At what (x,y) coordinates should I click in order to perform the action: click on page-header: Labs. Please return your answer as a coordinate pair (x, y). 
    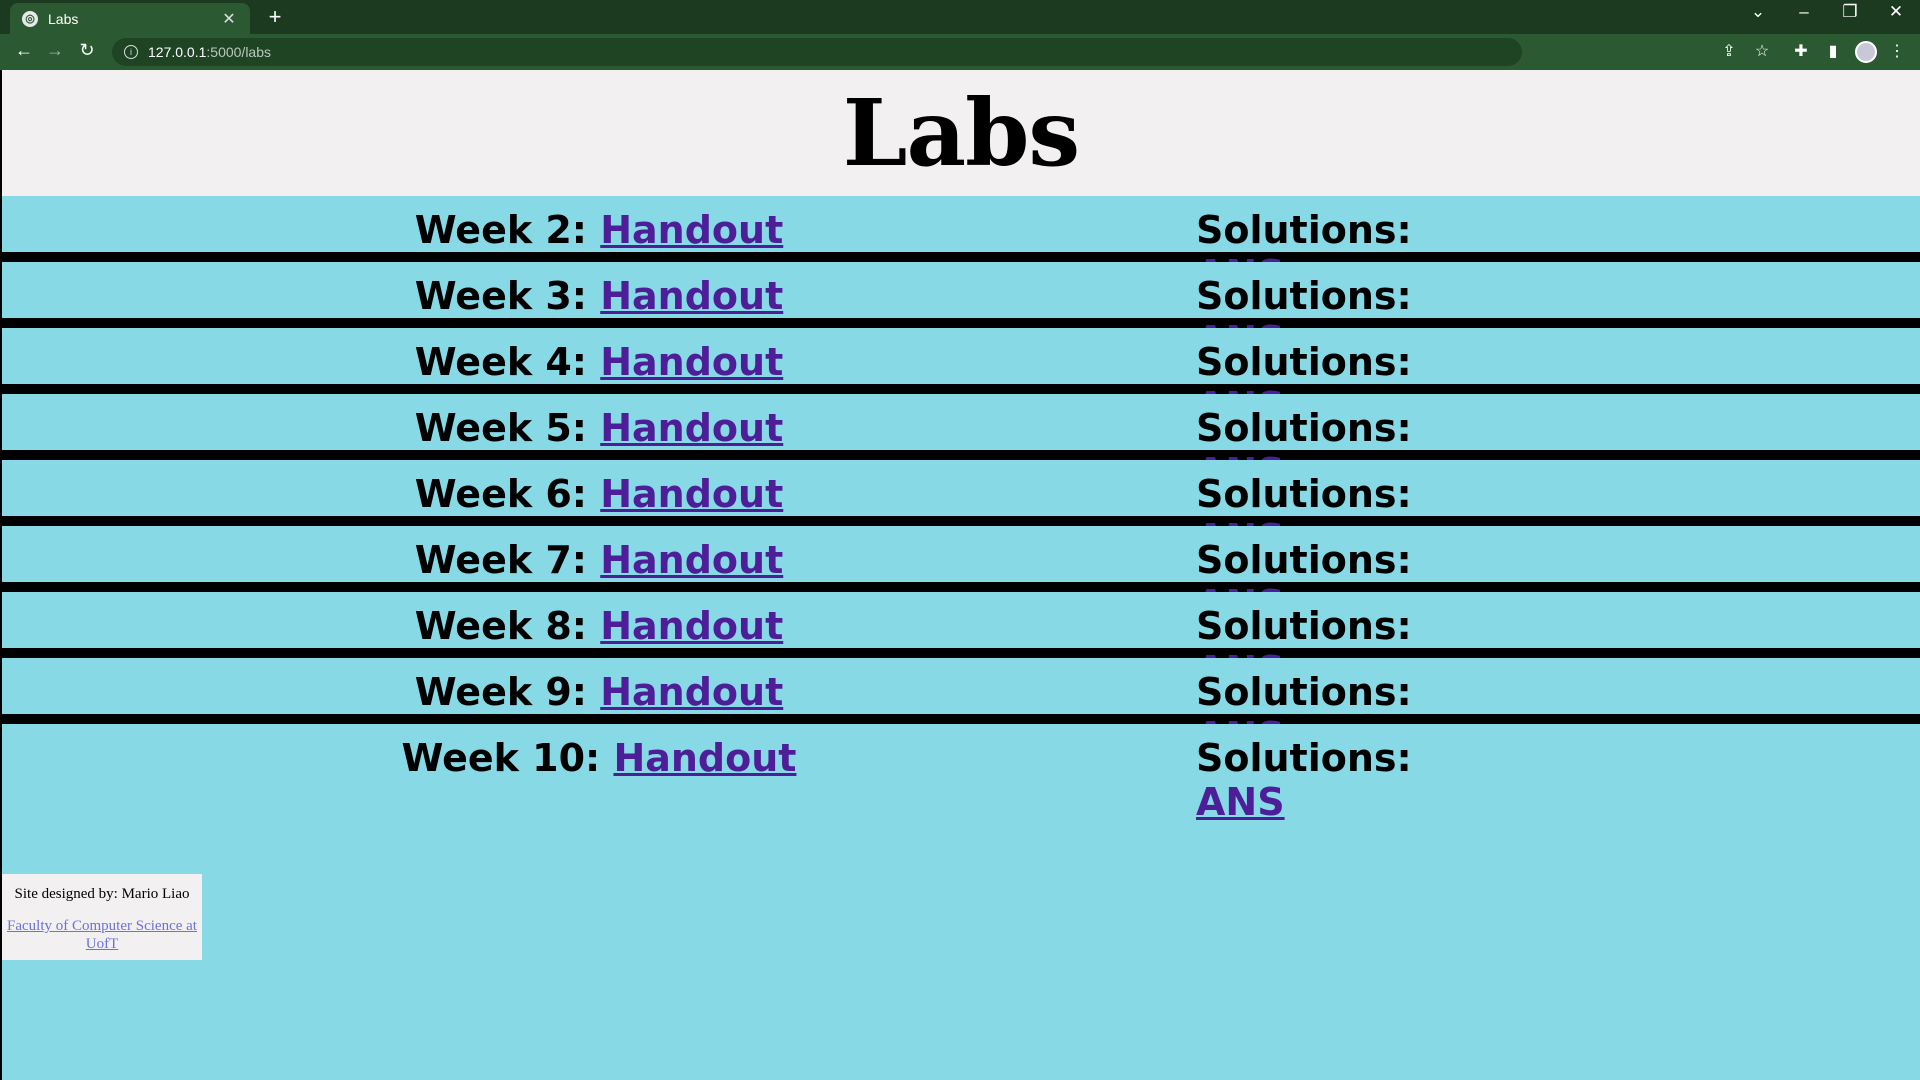
    Looking at the image, I should click on (961, 133).